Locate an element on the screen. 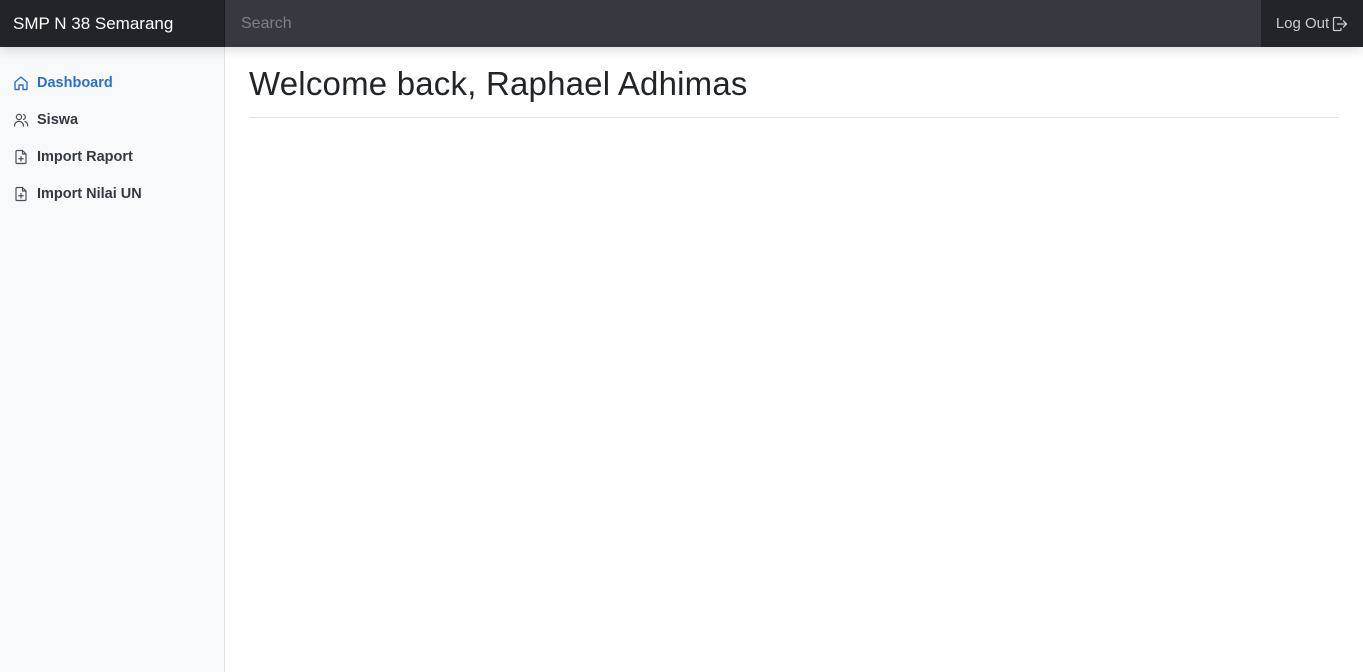 The height and width of the screenshot is (672, 1363). box-arrow-right-icon is located at coordinates (1340, 23).